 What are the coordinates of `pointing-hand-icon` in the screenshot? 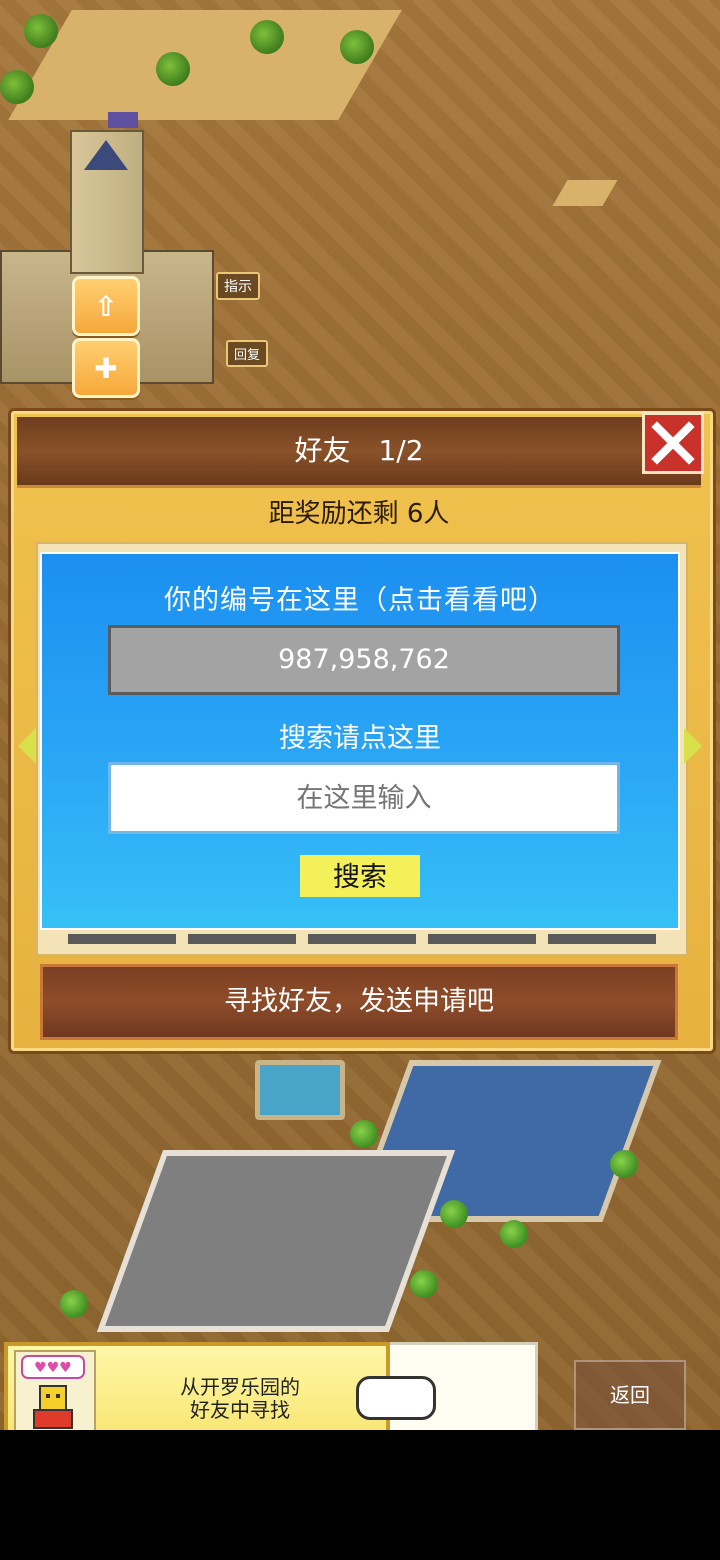 It's located at (396, 1398).